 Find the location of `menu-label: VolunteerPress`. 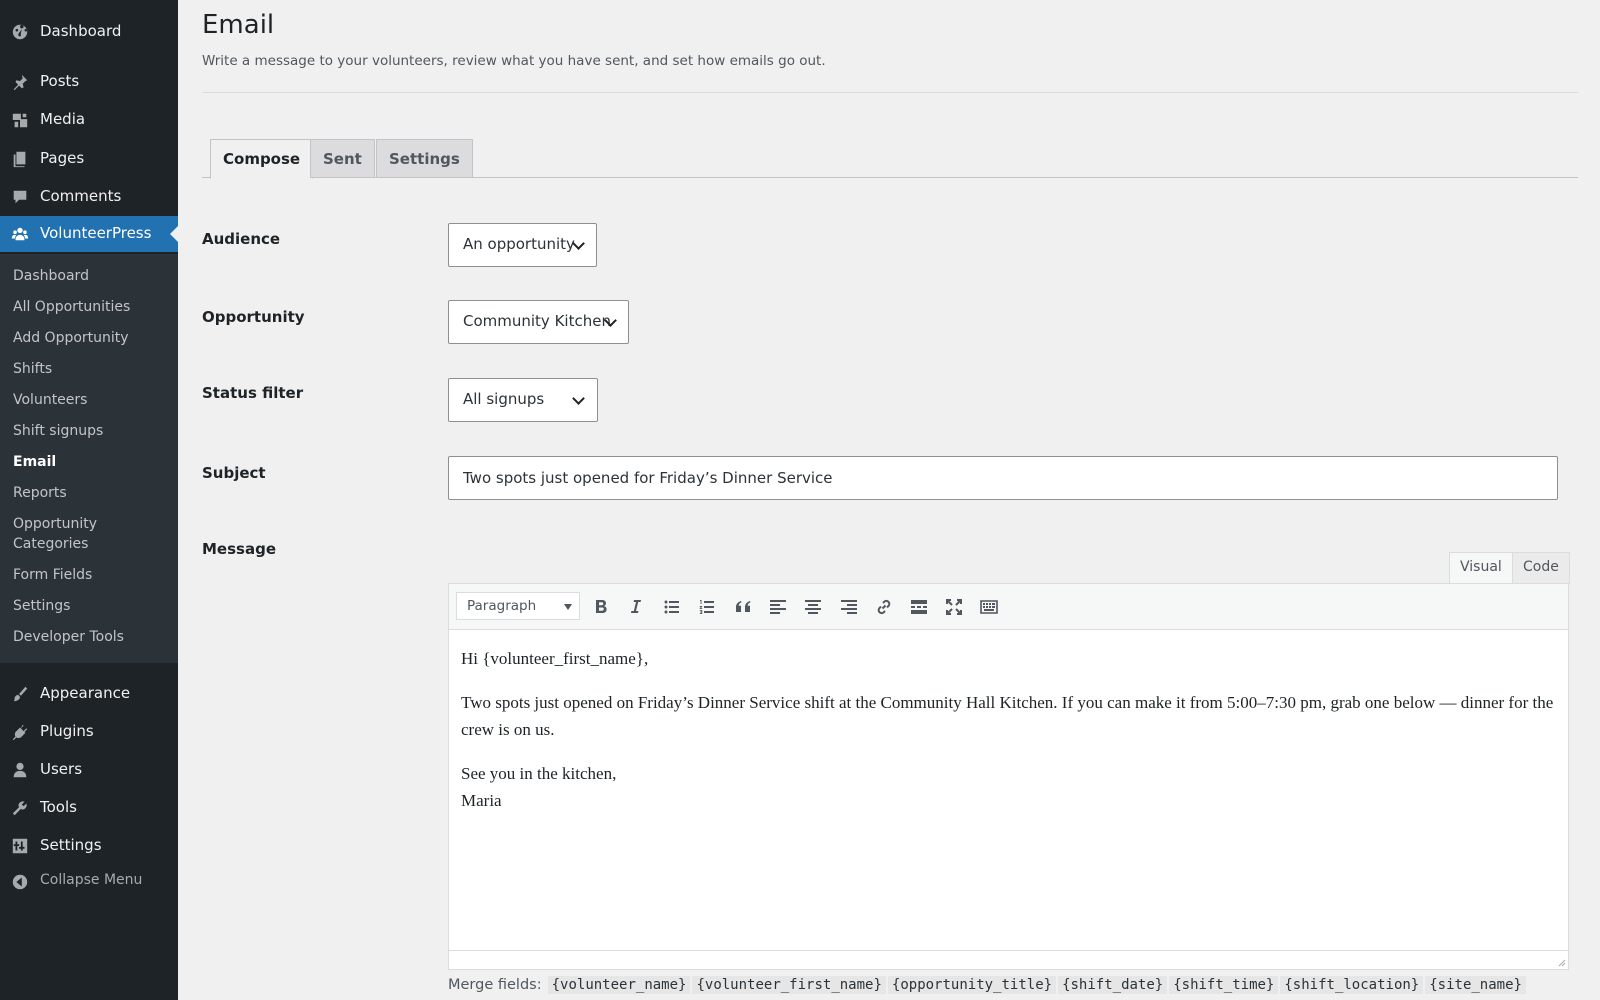

menu-label: VolunteerPress is located at coordinates (96, 233).